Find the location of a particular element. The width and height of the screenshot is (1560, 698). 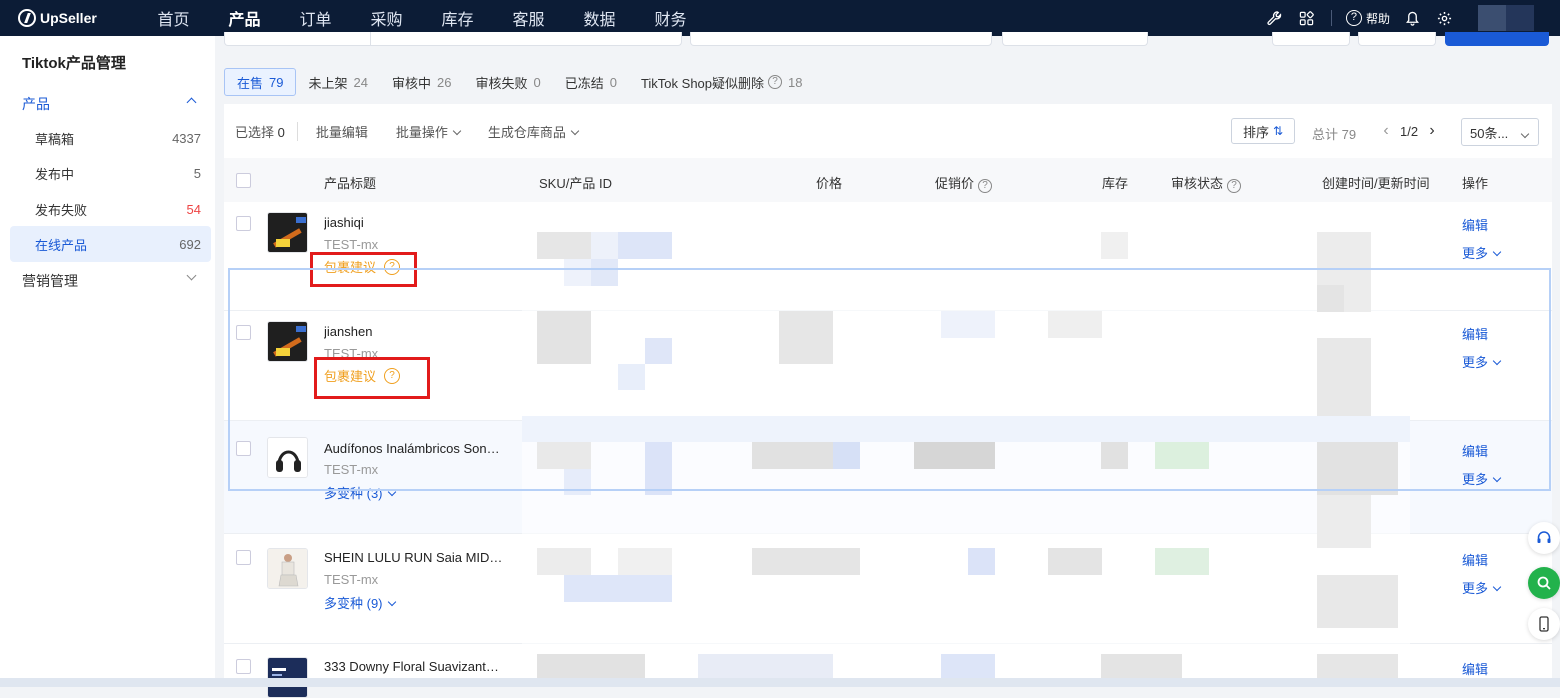

select-all-checkbox is located at coordinates (243, 180).